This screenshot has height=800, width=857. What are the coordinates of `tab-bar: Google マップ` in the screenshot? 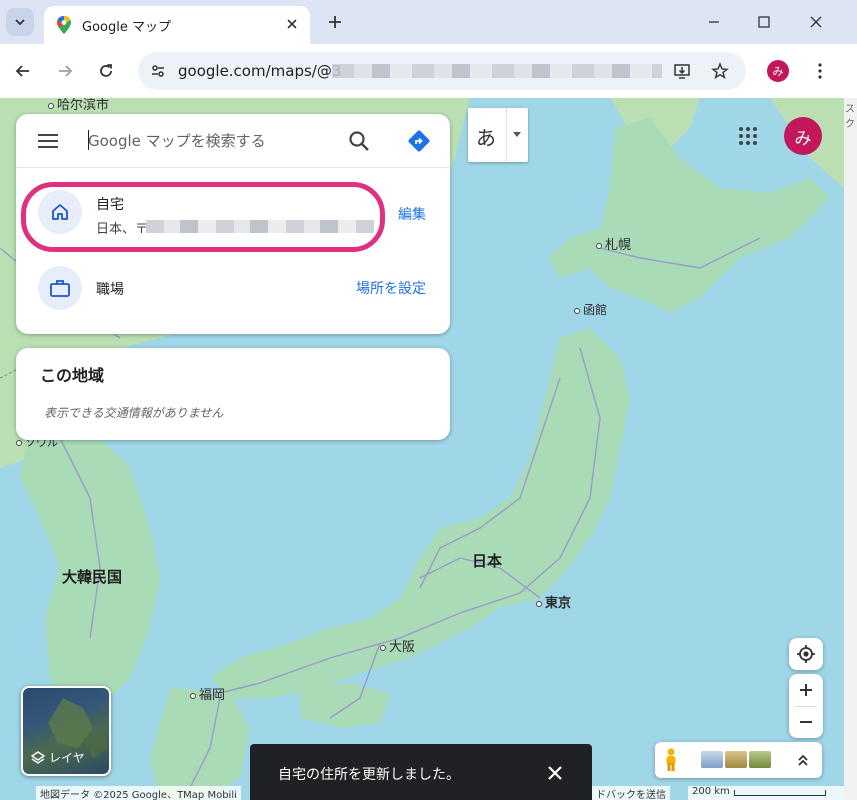 It's located at (428, 22).